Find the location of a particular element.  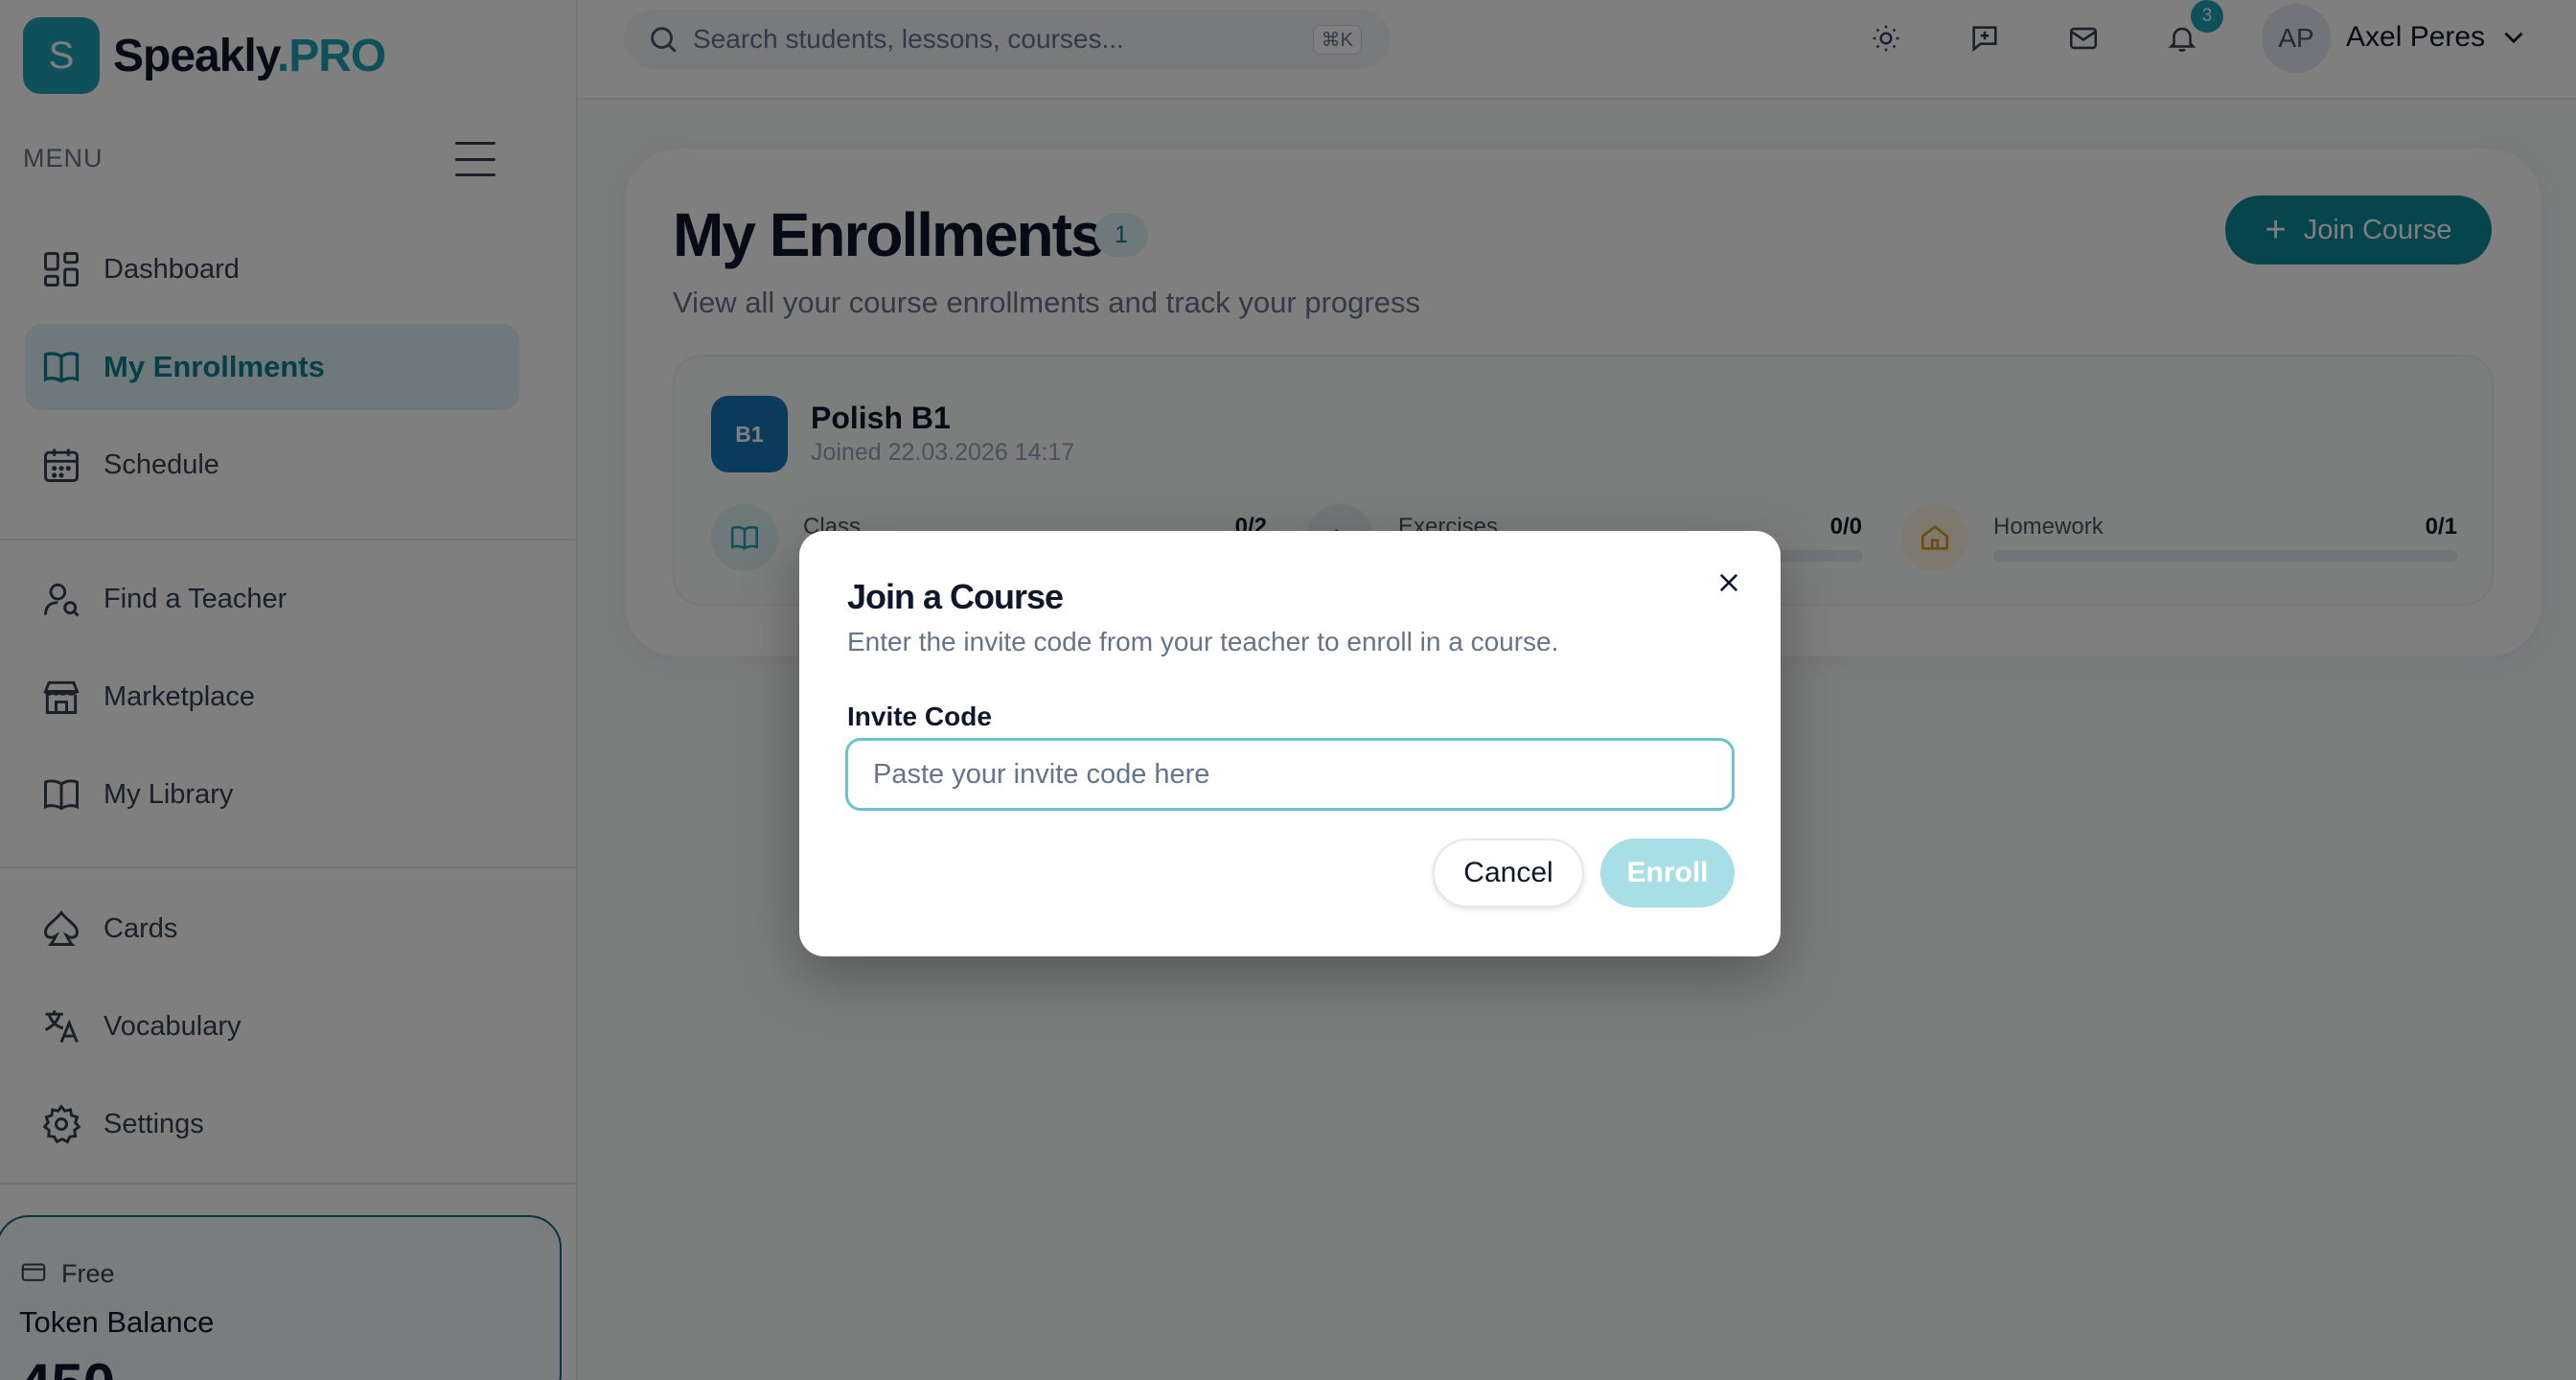

invite-code-label: Invite Code is located at coordinates (920, 716).